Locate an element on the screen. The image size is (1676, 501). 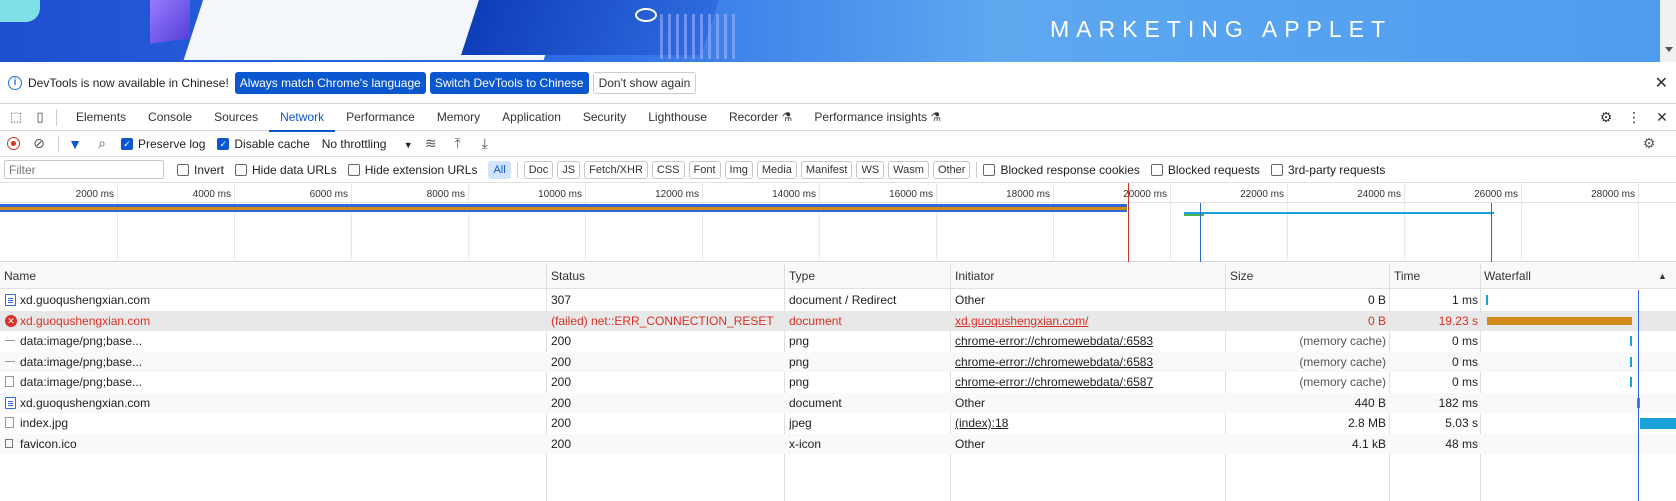
tab-performance-insights: Performance insights ⚗ is located at coordinates (877, 117).